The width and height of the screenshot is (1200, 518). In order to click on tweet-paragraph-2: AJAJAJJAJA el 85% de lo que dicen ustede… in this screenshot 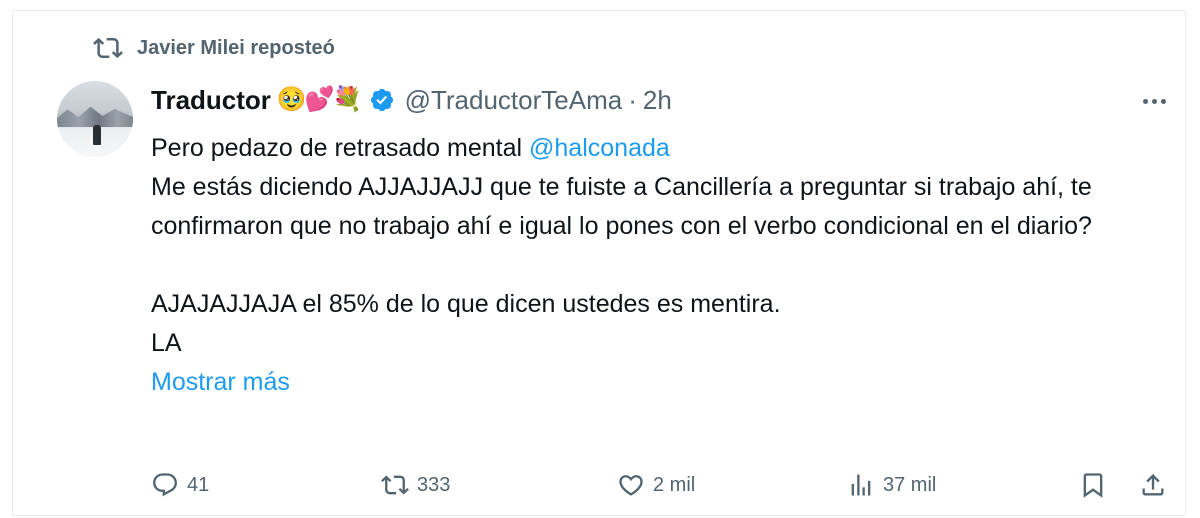, I will do `click(466, 304)`.